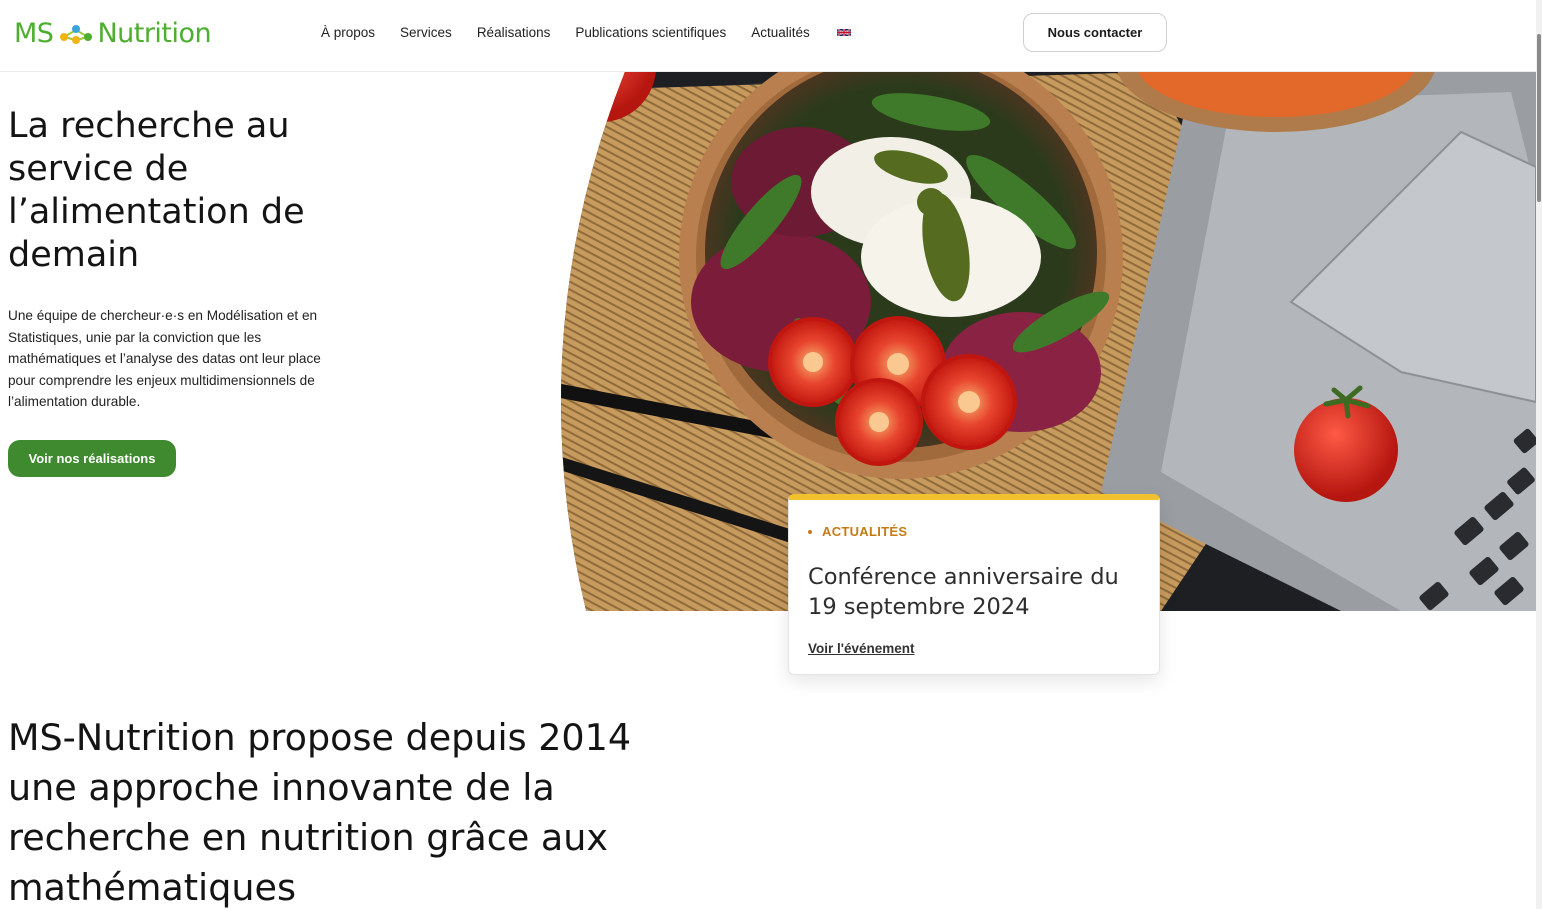 The width and height of the screenshot is (1542, 909). What do you see at coordinates (780, 32) in the screenshot?
I see `nav-item-actualites: Actualités` at bounding box center [780, 32].